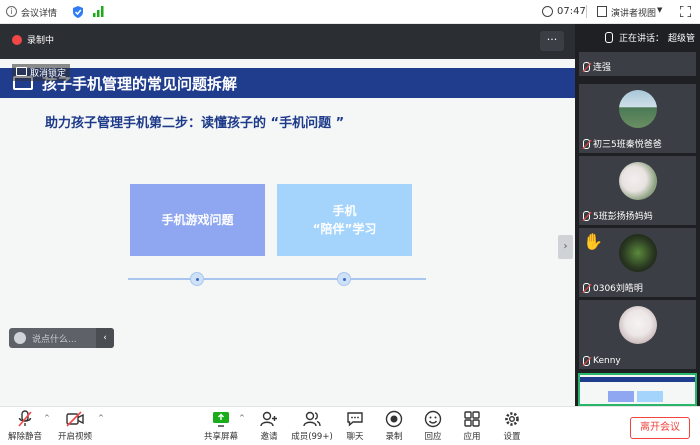 The height and width of the screenshot is (445, 700). Describe the element at coordinates (355, 419) in the screenshot. I see `chat-icon` at that location.